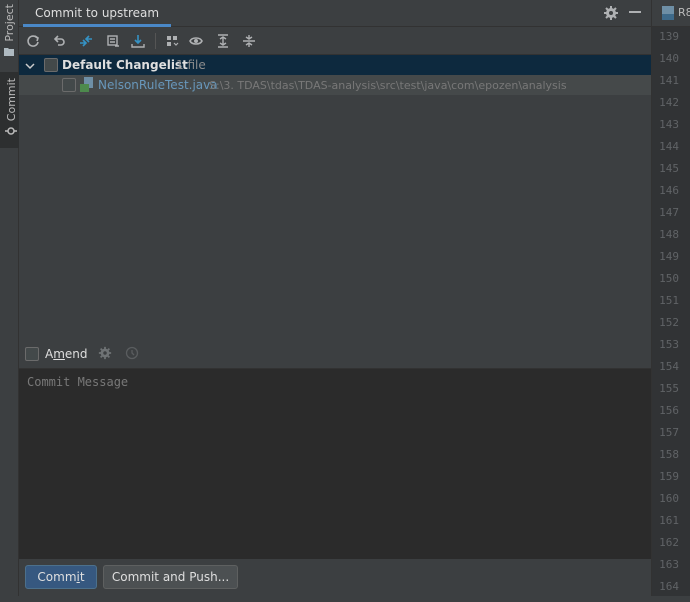 This screenshot has height=602, width=690. What do you see at coordinates (158, 85) in the screenshot?
I see `file-name: NelsonRuleTest.java` at bounding box center [158, 85].